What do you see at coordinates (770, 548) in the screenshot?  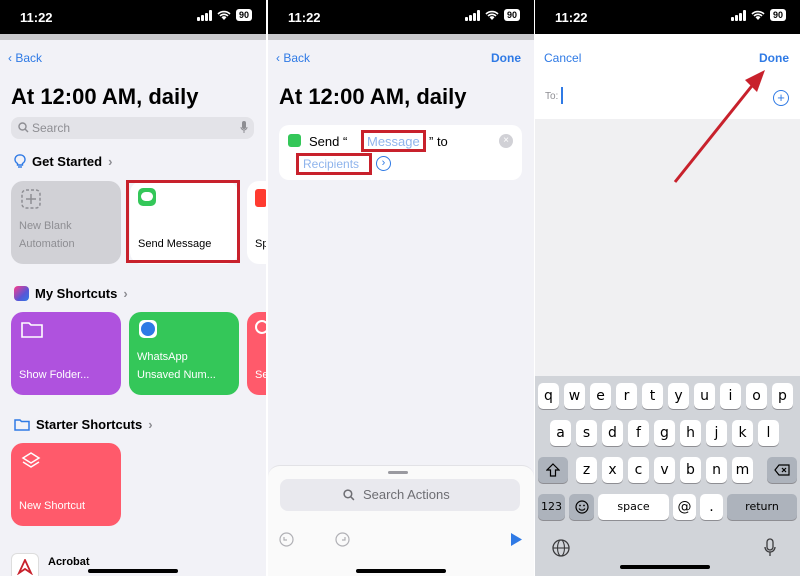 I see `dictation-microphone-icon` at bounding box center [770, 548].